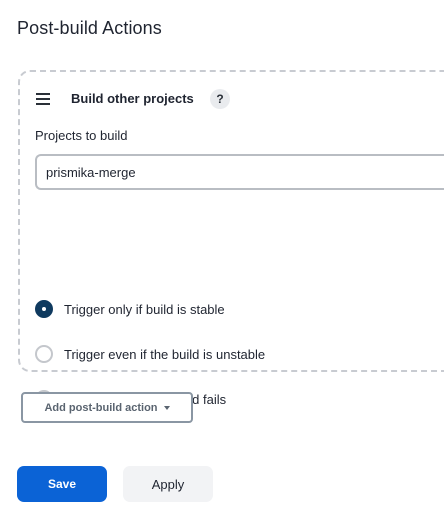  What do you see at coordinates (44, 99) in the screenshot?
I see `hamburger-icon` at bounding box center [44, 99].